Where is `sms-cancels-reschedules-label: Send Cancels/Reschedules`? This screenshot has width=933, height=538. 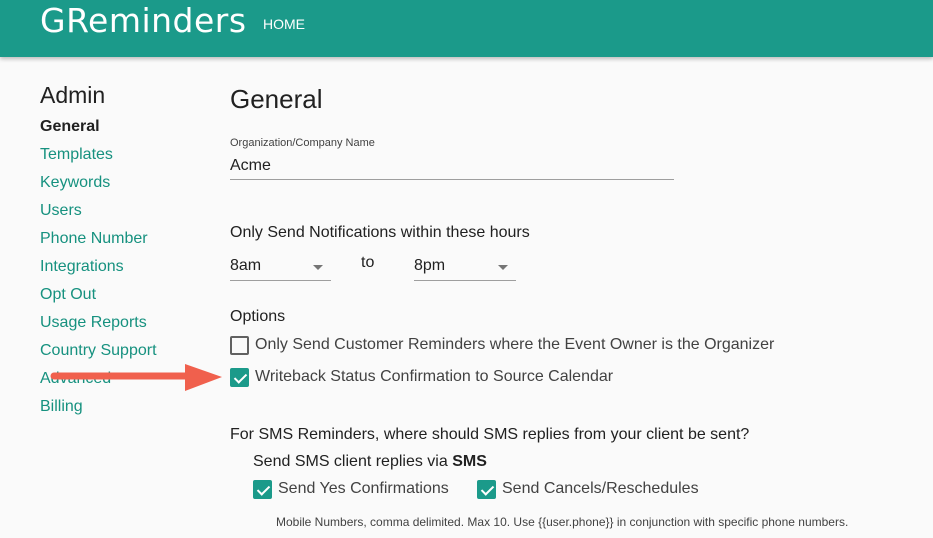
sms-cancels-reschedules-label: Send Cancels/Reschedules is located at coordinates (600, 488).